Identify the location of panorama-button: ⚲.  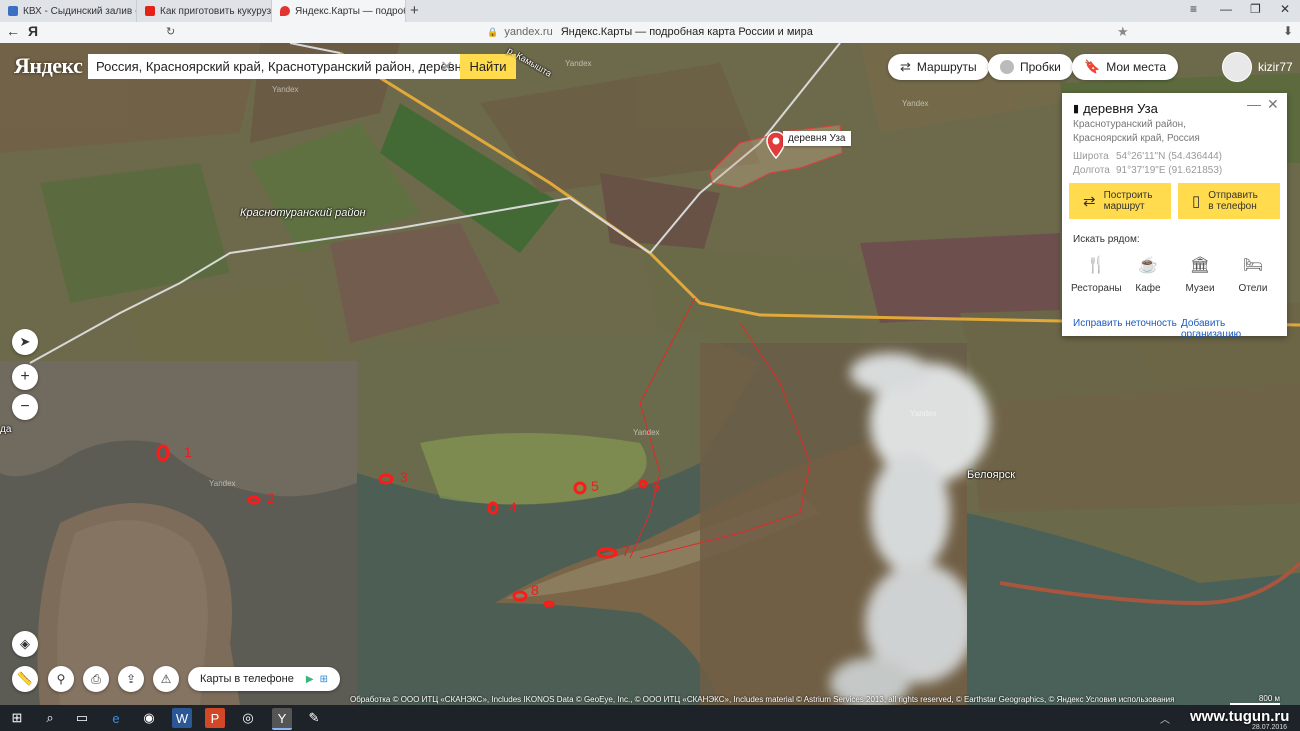
(61, 679).